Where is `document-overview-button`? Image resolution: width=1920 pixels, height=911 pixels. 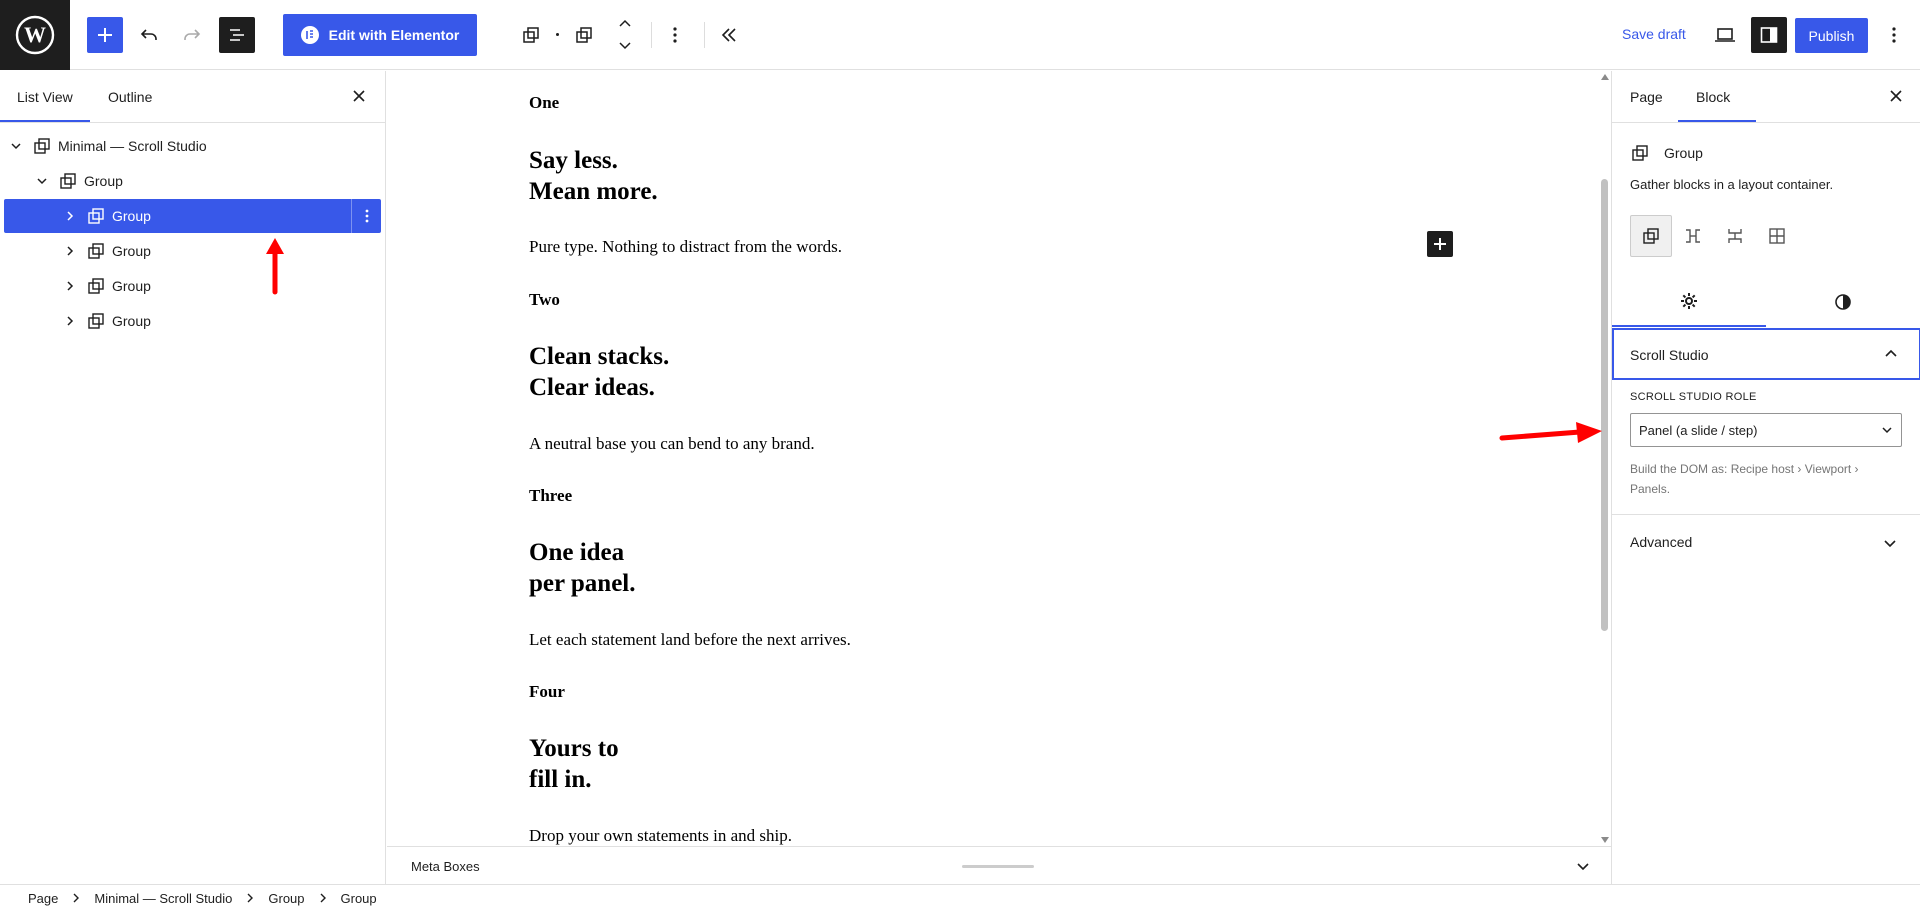 document-overview-button is located at coordinates (237, 35).